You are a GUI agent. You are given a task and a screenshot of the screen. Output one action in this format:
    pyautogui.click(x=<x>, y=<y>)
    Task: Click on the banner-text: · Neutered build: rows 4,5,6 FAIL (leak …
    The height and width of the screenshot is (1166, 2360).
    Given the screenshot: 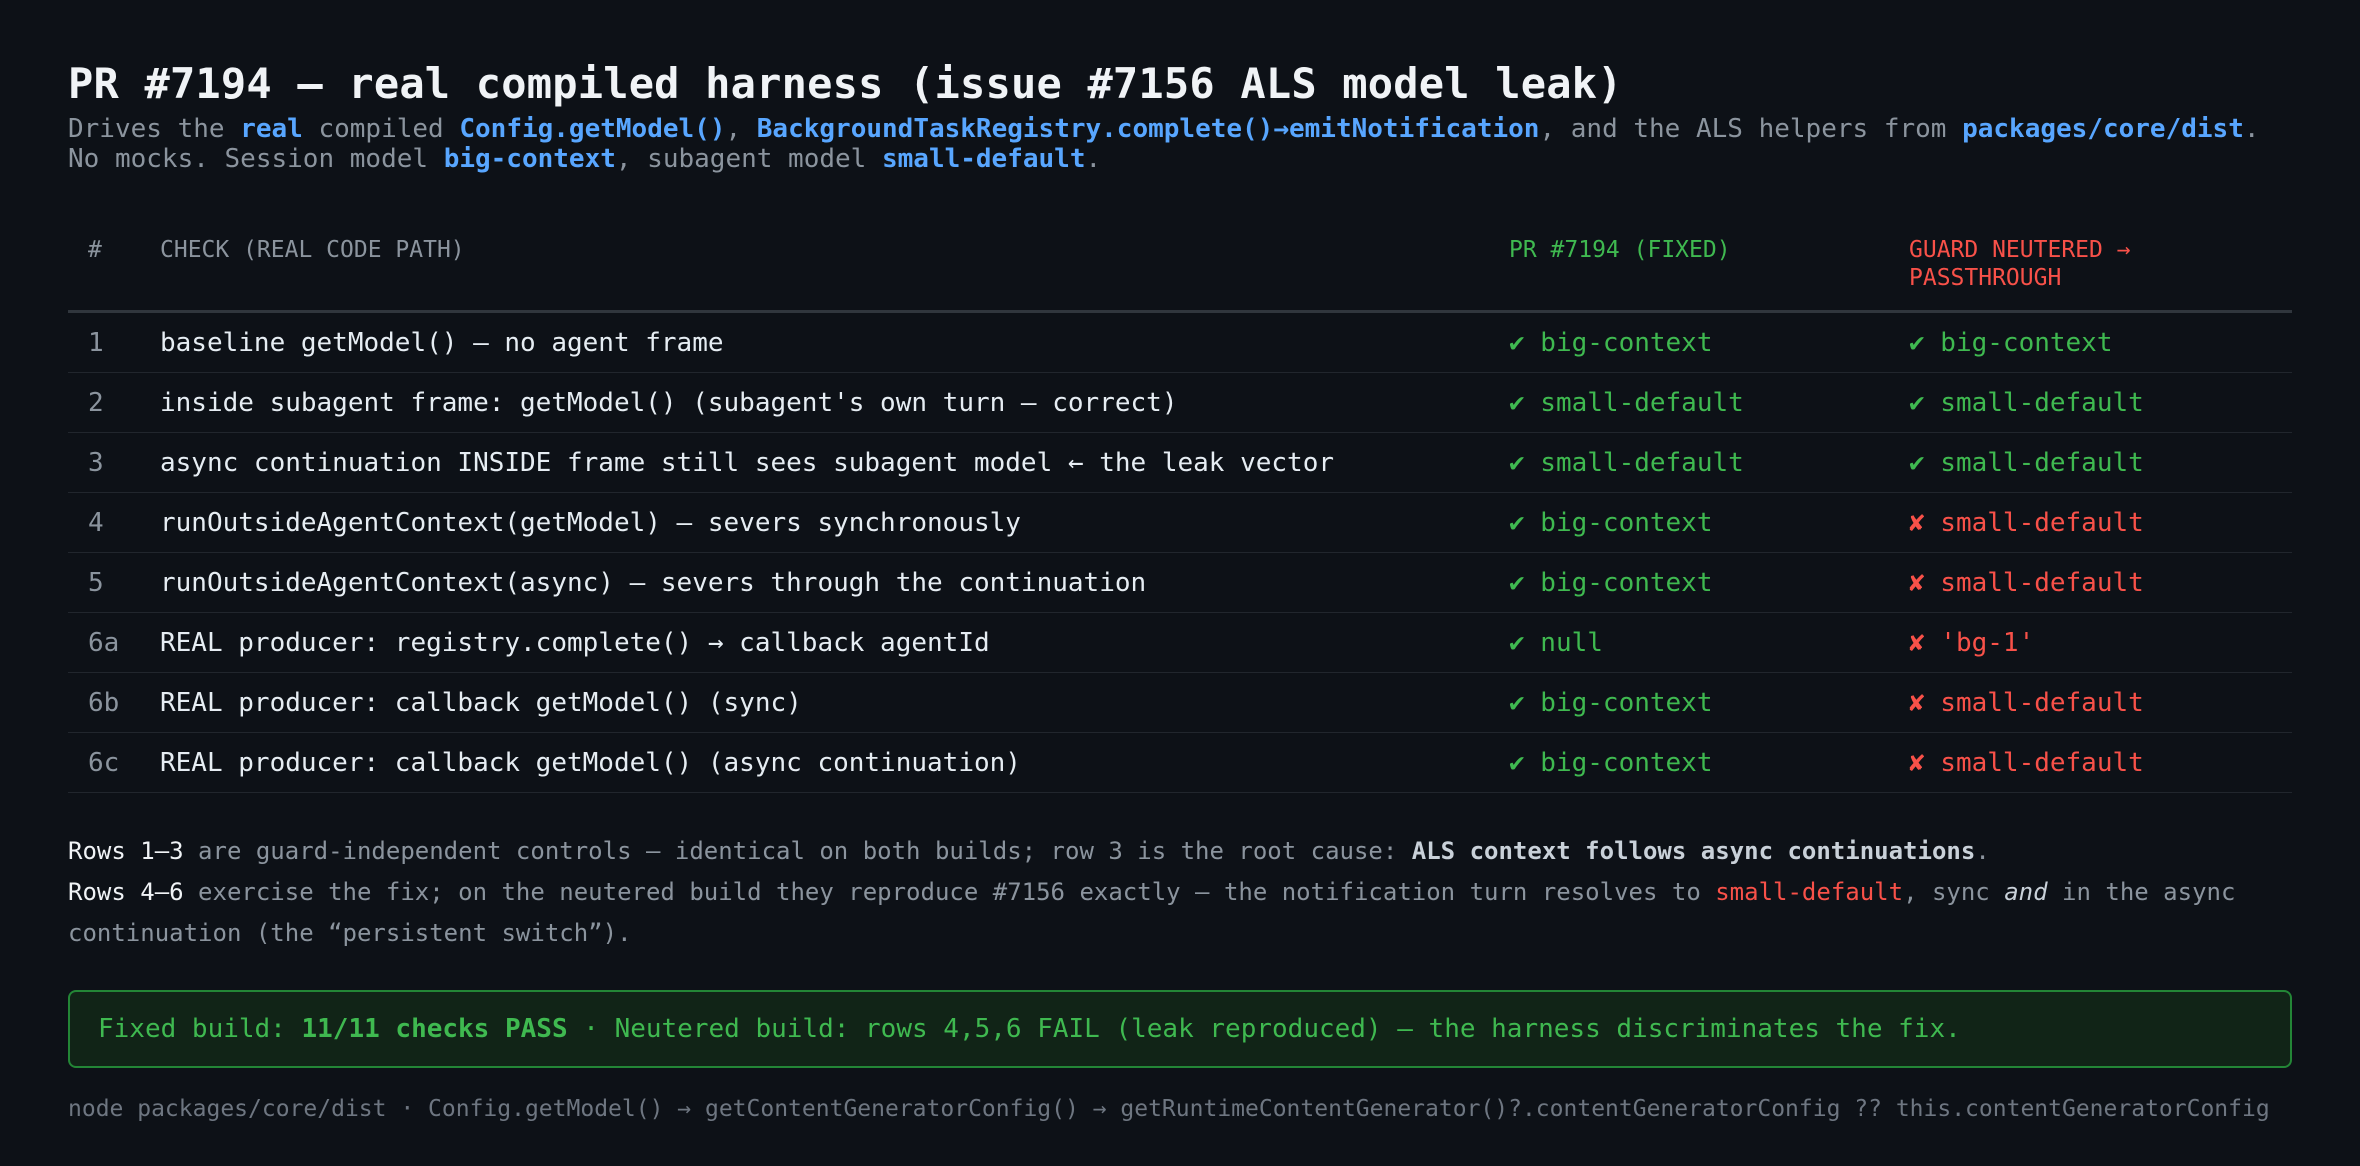 What is the action you would take?
    pyautogui.click(x=1264, y=1029)
    